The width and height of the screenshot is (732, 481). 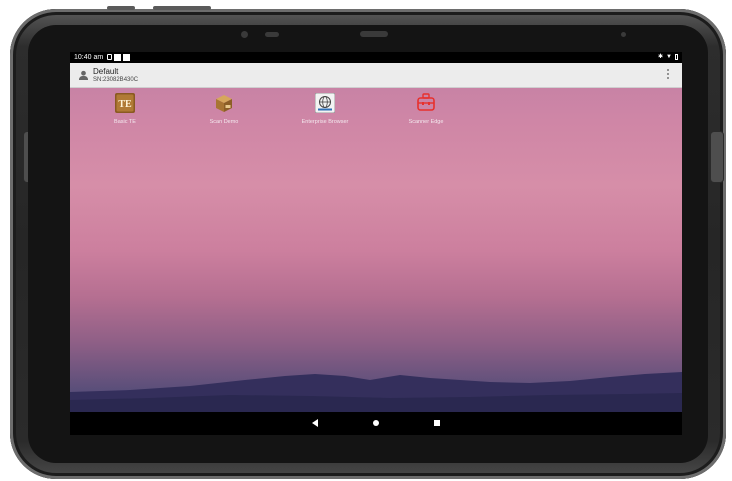 I want to click on recents-icon, so click(x=437, y=423).